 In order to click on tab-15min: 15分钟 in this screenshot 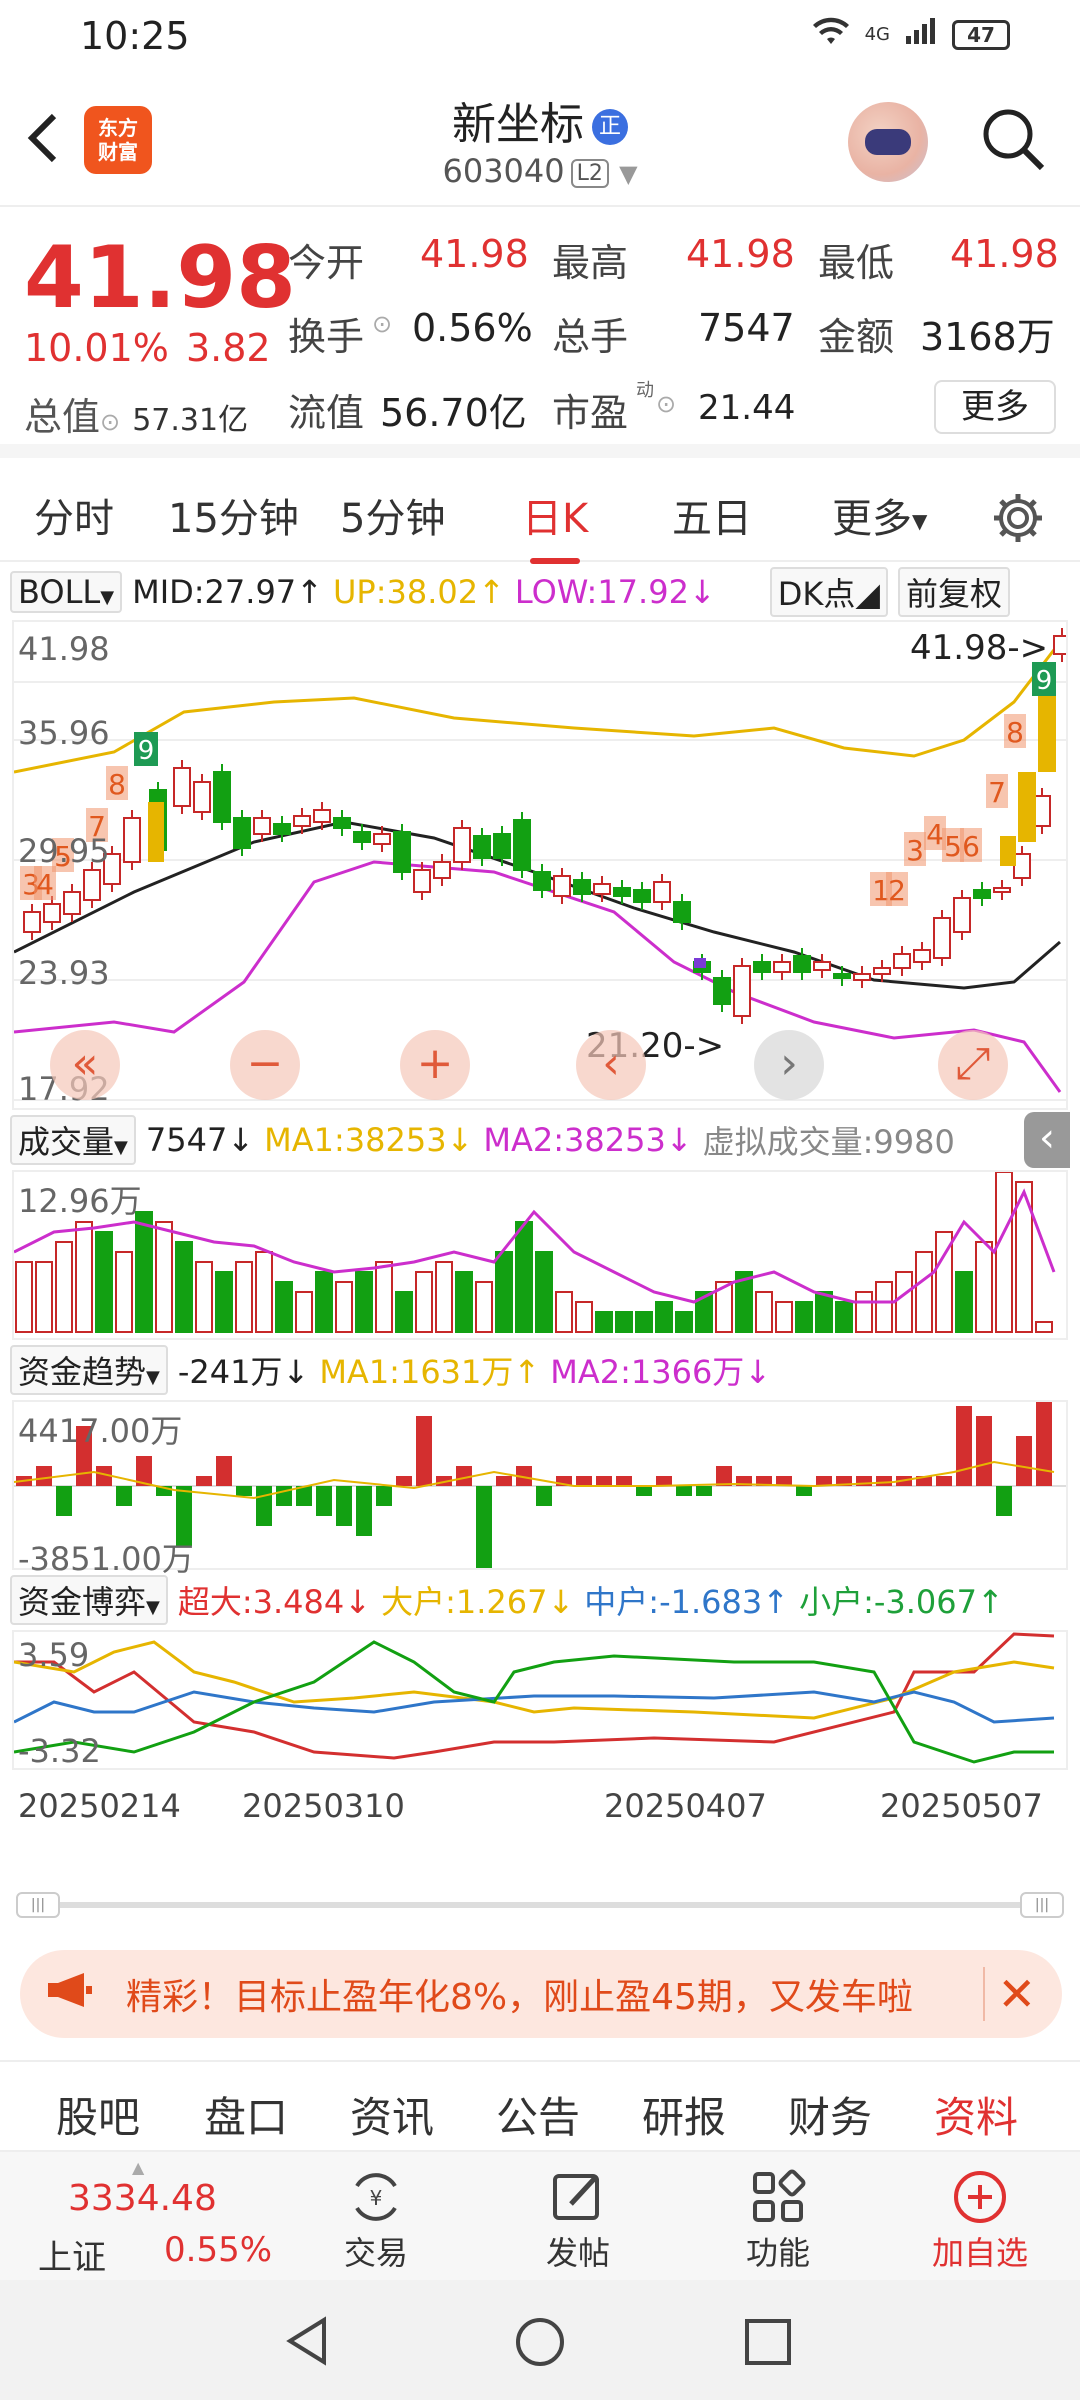, I will do `click(233, 515)`.